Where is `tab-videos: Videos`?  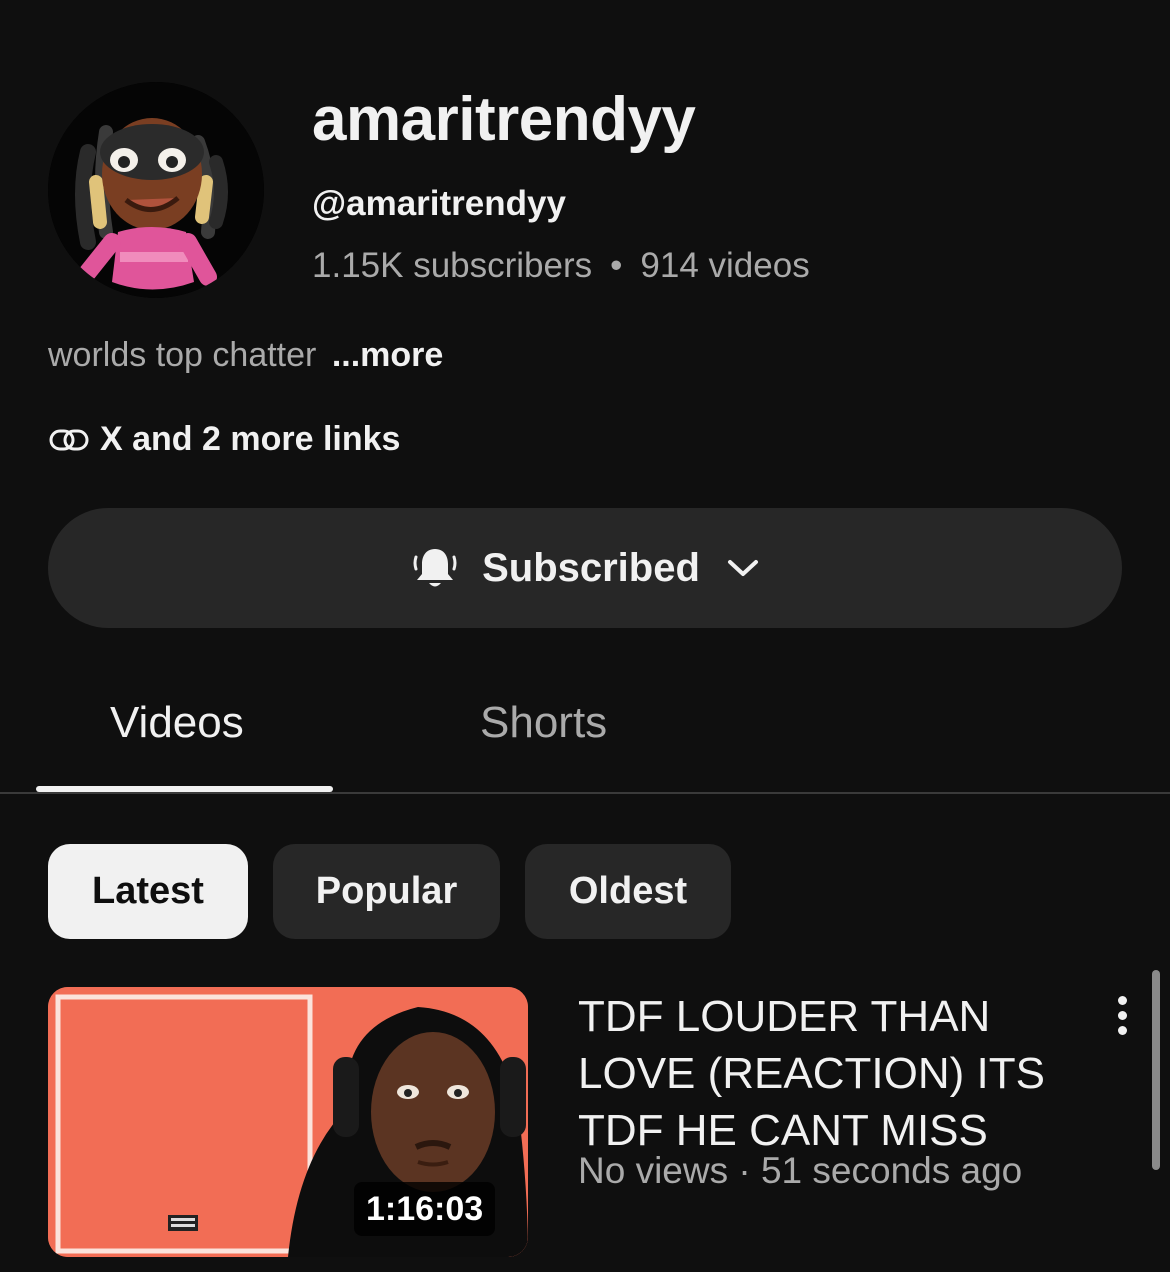
tab-videos: Videos is located at coordinates (177, 723).